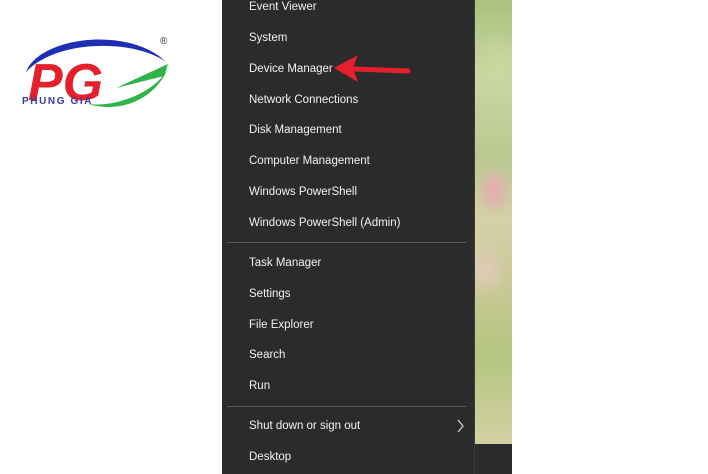  Describe the element at coordinates (348, 130) in the screenshot. I see `menu-item-disk-management: Disk Management` at that location.